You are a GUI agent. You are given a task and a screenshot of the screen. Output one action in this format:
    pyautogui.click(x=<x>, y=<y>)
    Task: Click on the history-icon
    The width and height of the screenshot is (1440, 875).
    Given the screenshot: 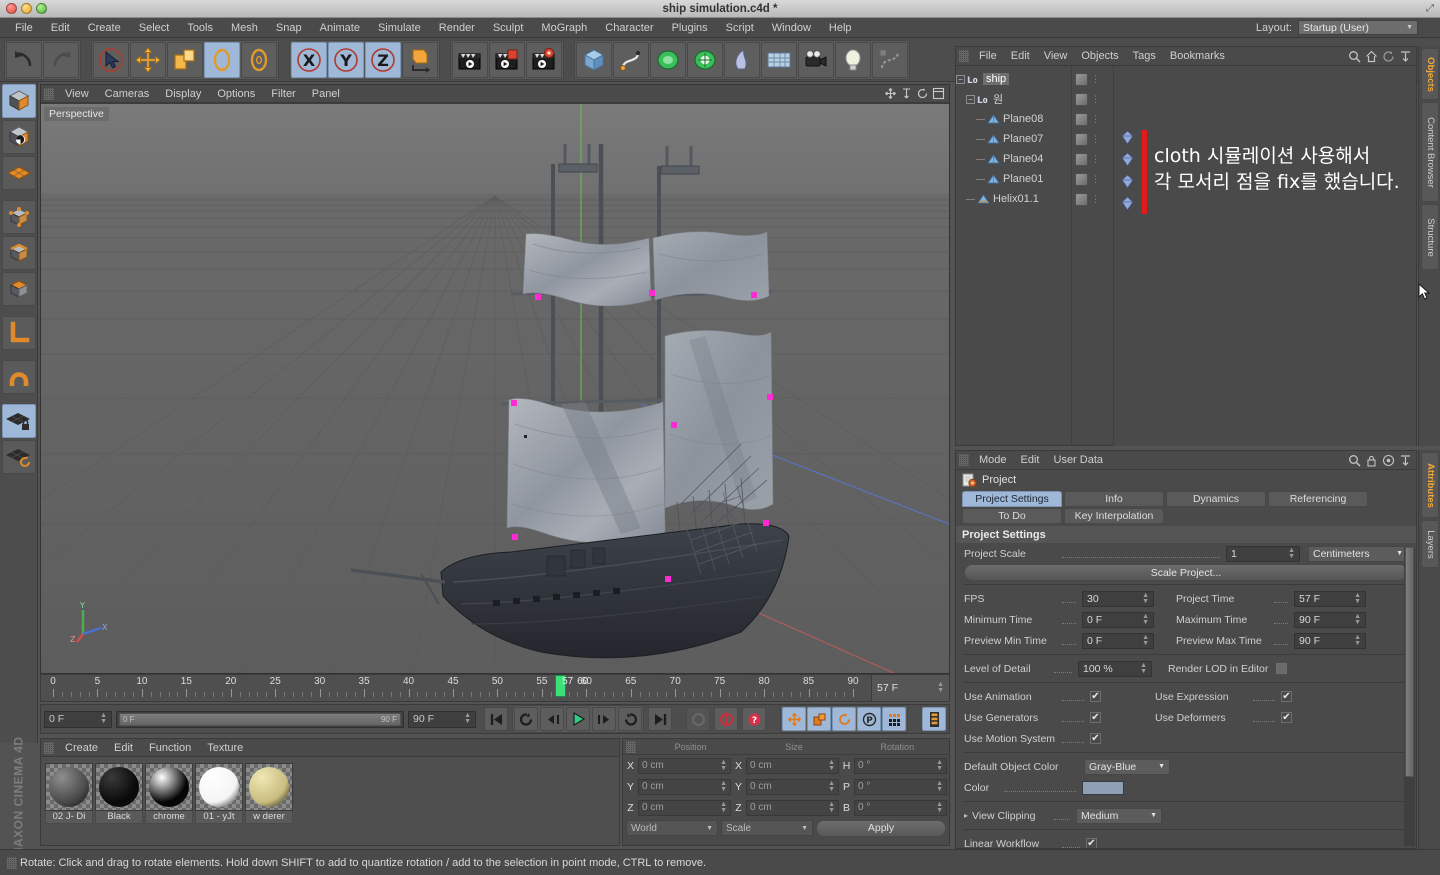 What is the action you would take?
    pyautogui.click(x=1388, y=56)
    